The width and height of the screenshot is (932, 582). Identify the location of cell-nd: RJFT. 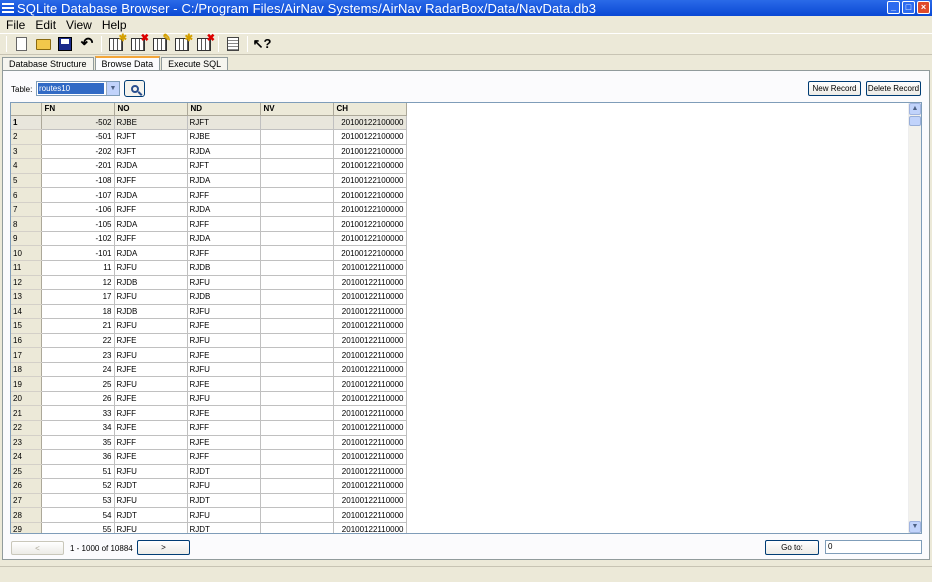
(224, 166).